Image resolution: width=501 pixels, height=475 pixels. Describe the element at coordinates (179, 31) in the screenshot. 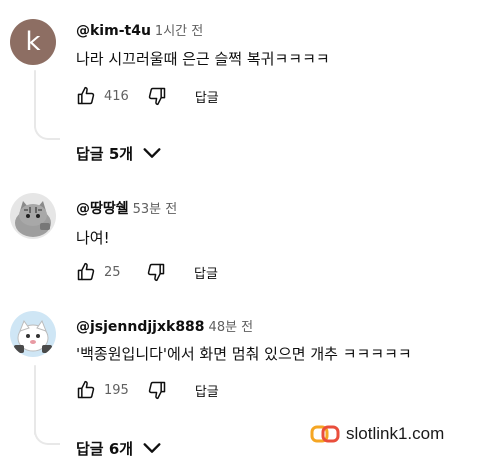

I see `timestamp: 1시간 전` at that location.